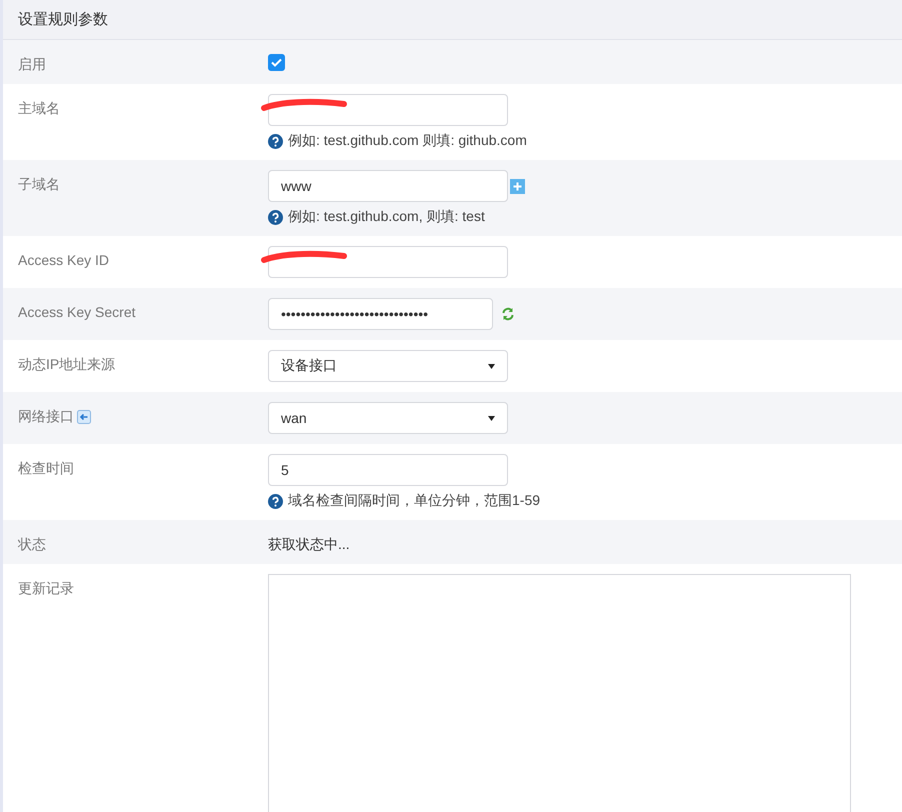 The width and height of the screenshot is (902, 812). I want to click on field-label: 子域名, so click(39, 185).